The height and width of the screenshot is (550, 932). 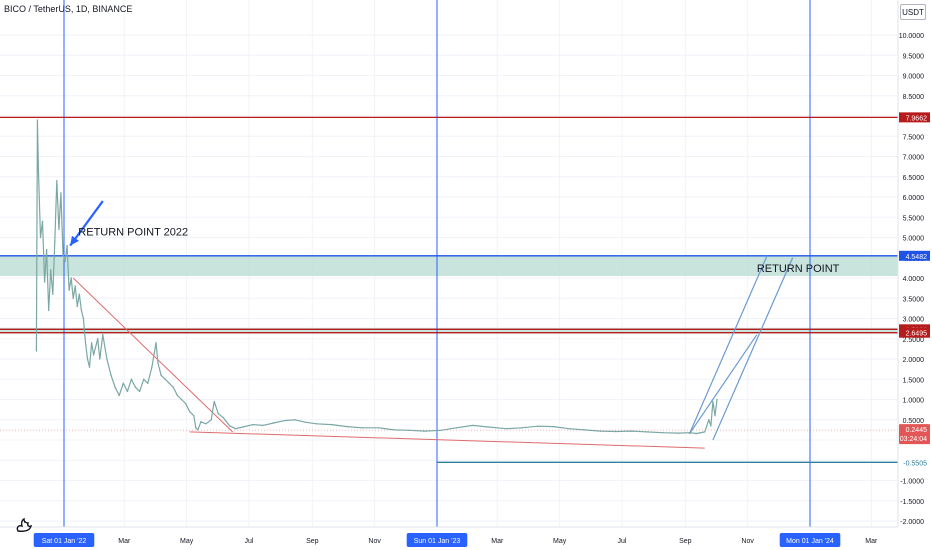 What do you see at coordinates (914, 77) in the screenshot?
I see `price-tick-label: 9.0000` at bounding box center [914, 77].